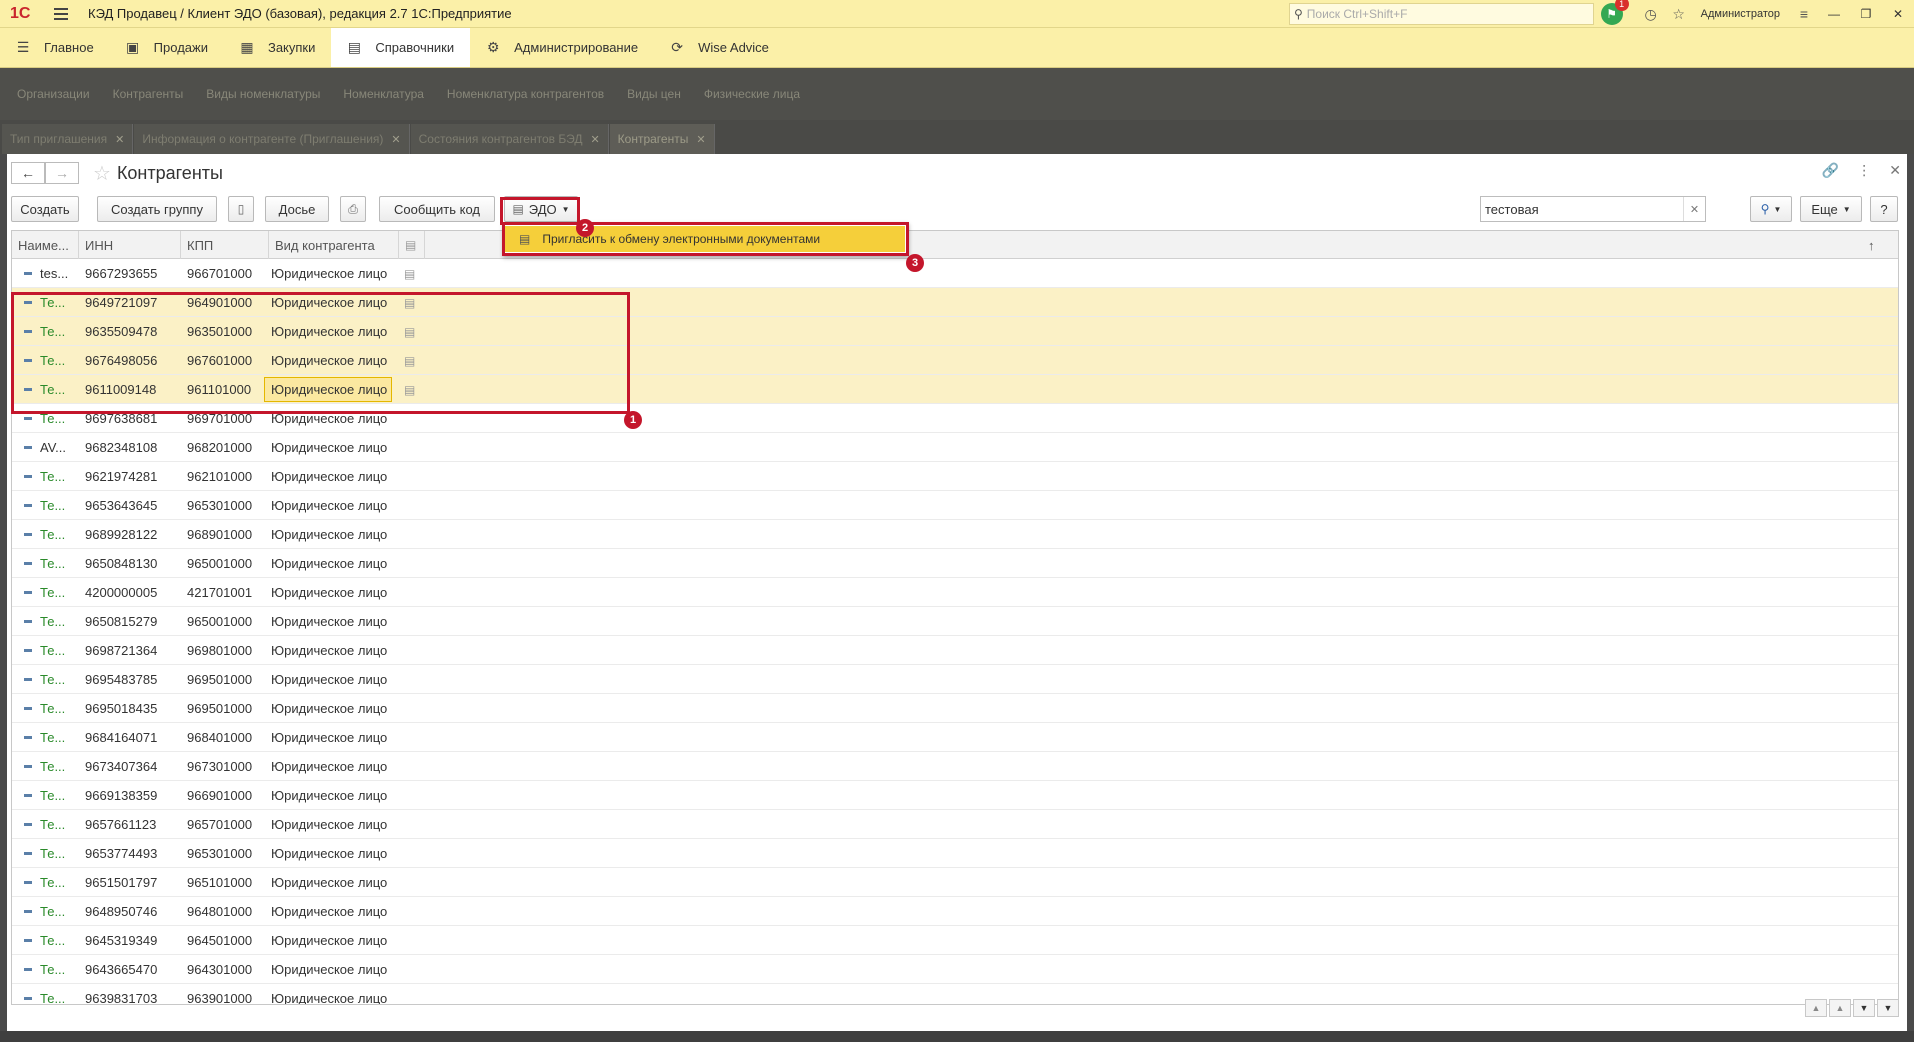 The width and height of the screenshot is (1914, 1042). I want to click on section-link-counterparty-items: Номенклатура контрагентов, so click(525, 94).